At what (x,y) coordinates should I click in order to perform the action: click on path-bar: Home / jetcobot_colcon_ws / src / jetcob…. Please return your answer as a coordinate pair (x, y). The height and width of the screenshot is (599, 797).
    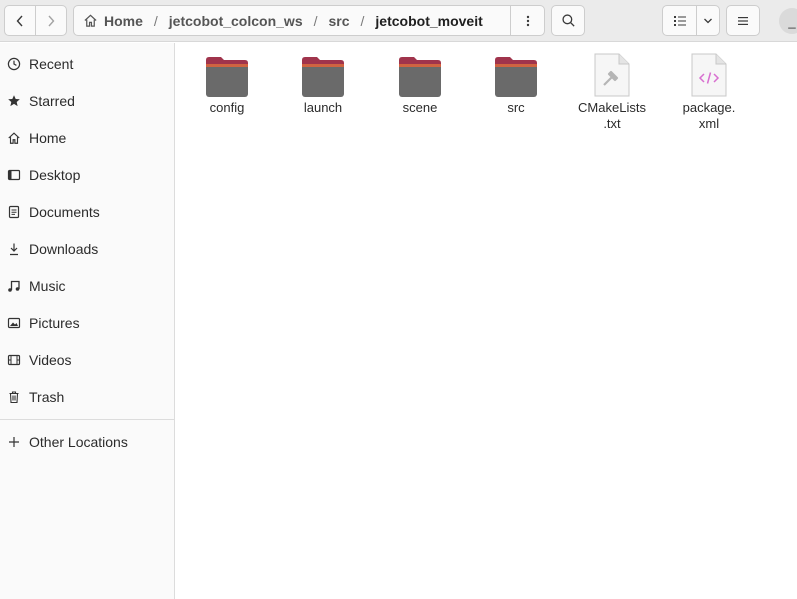
    Looking at the image, I should click on (309, 20).